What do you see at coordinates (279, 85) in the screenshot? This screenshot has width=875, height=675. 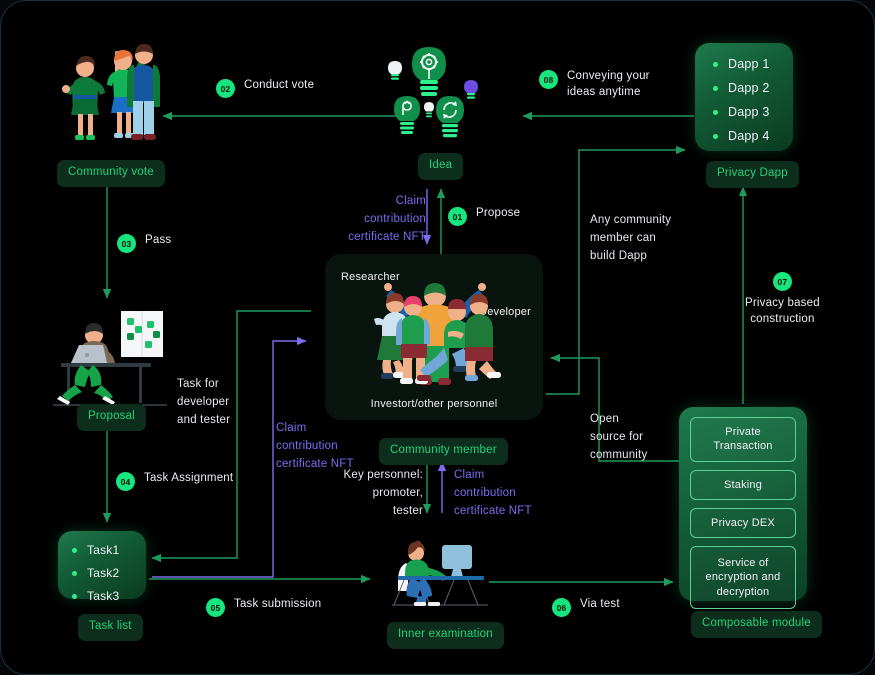 I see `step-label: Conduct vote` at bounding box center [279, 85].